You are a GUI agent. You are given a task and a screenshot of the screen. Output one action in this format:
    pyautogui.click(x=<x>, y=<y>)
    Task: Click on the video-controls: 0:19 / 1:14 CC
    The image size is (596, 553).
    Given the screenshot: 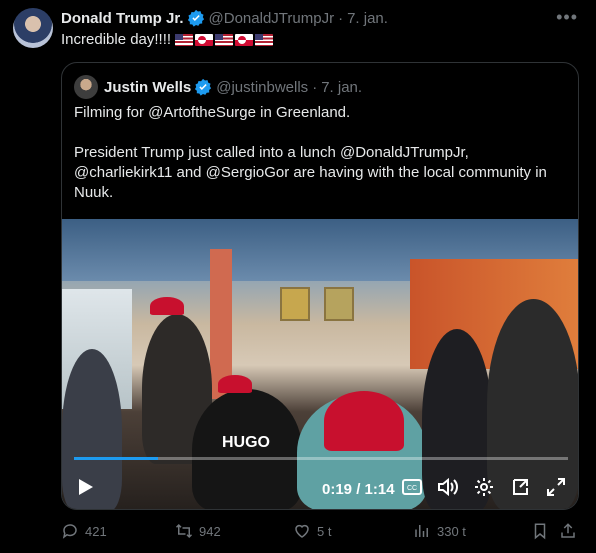 What is the action you would take?
    pyautogui.click(x=320, y=489)
    